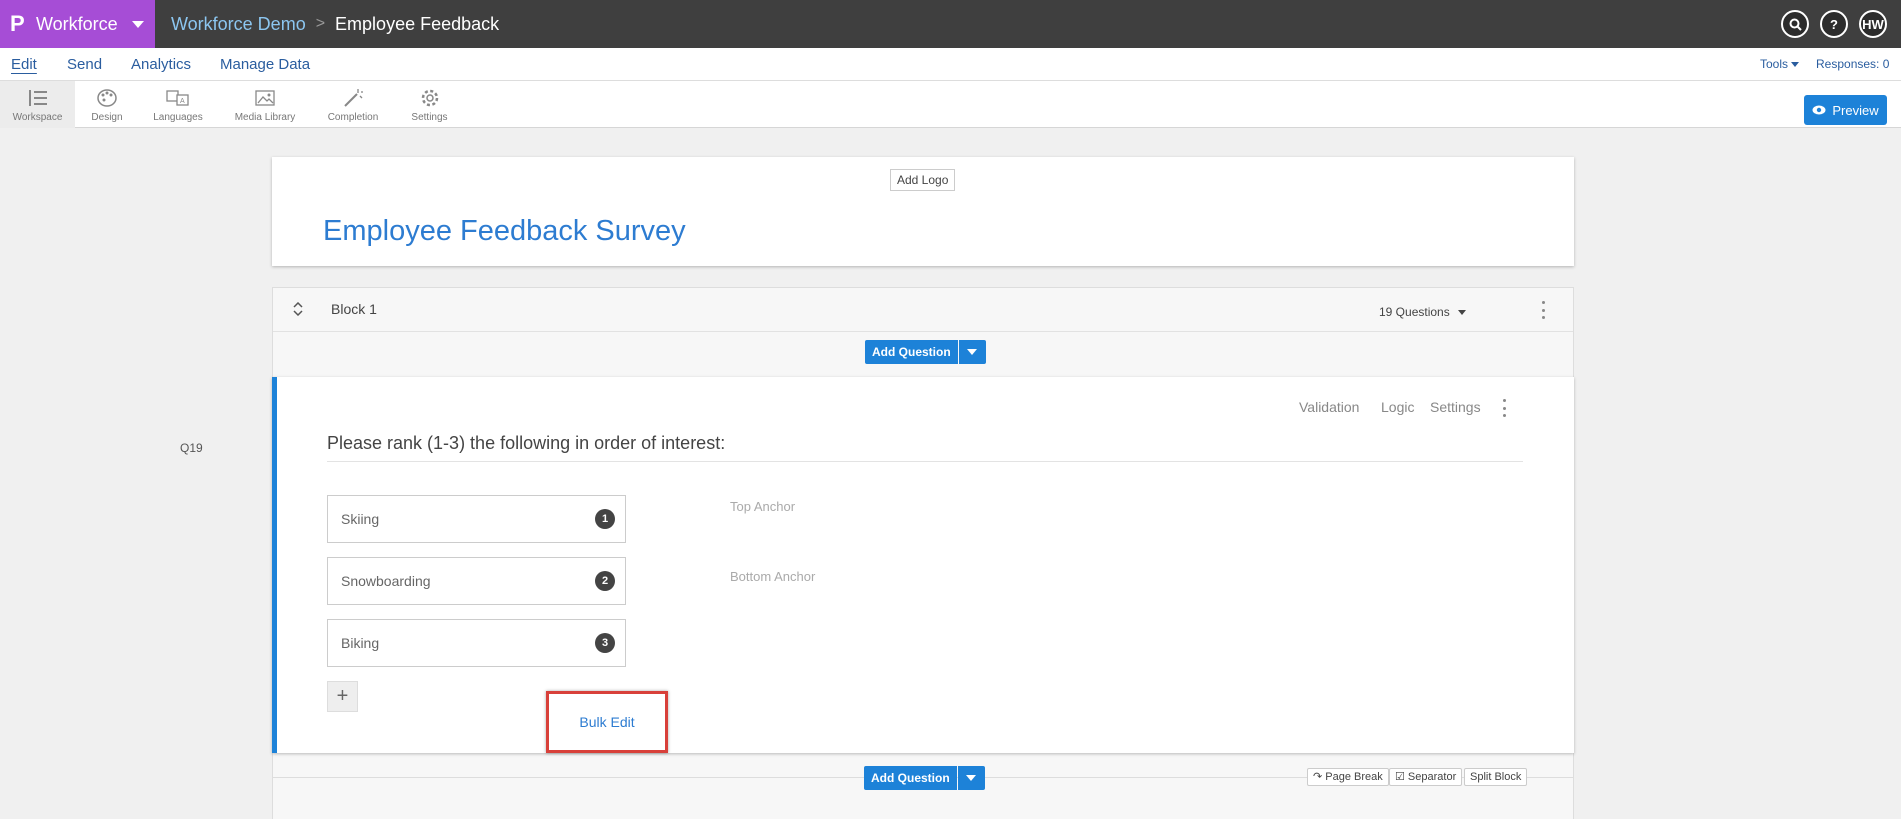 The height and width of the screenshot is (819, 1901). I want to click on user-avatar: HW, so click(1873, 24).